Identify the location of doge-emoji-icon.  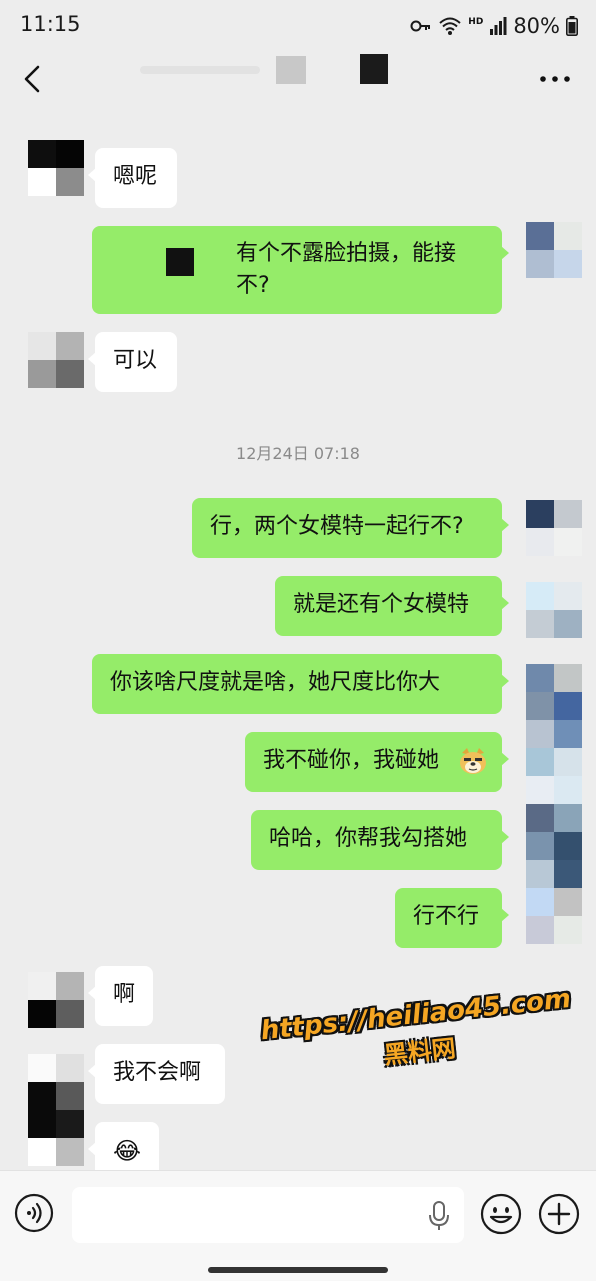
(473, 761).